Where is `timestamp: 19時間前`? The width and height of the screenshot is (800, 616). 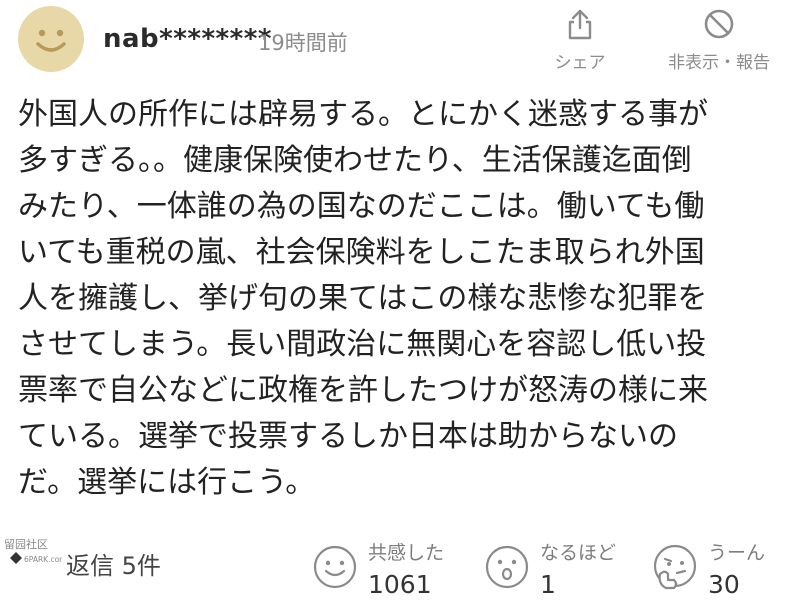 timestamp: 19時間前 is located at coordinates (303, 43).